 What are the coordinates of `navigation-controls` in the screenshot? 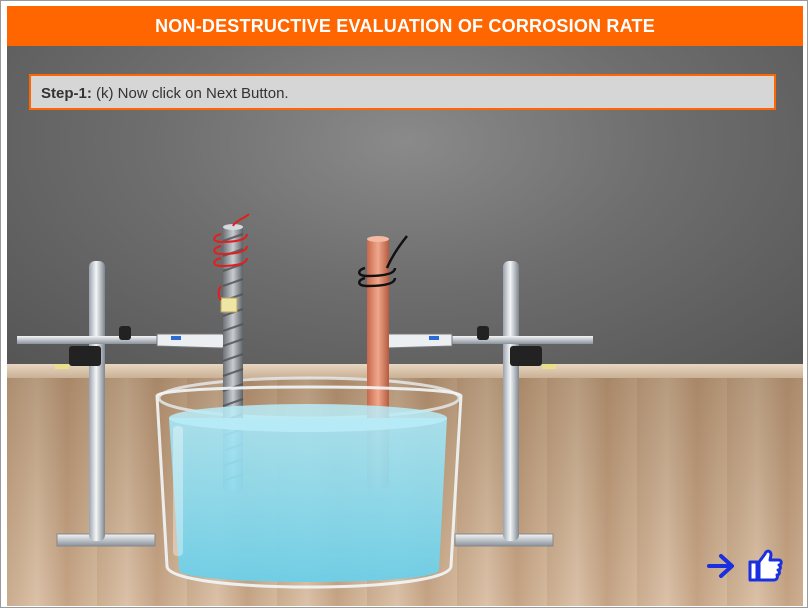 It's located at (747, 566).